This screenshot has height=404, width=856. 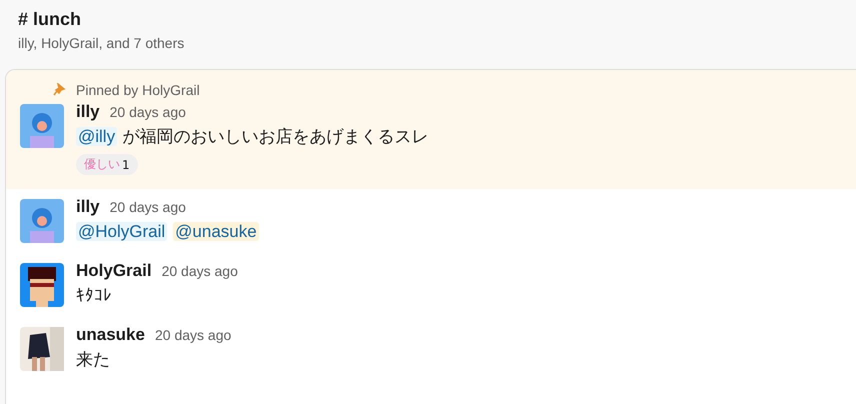 What do you see at coordinates (428, 43) in the screenshot?
I see `member-list: illy, HolyGrail, and 7 others` at bounding box center [428, 43].